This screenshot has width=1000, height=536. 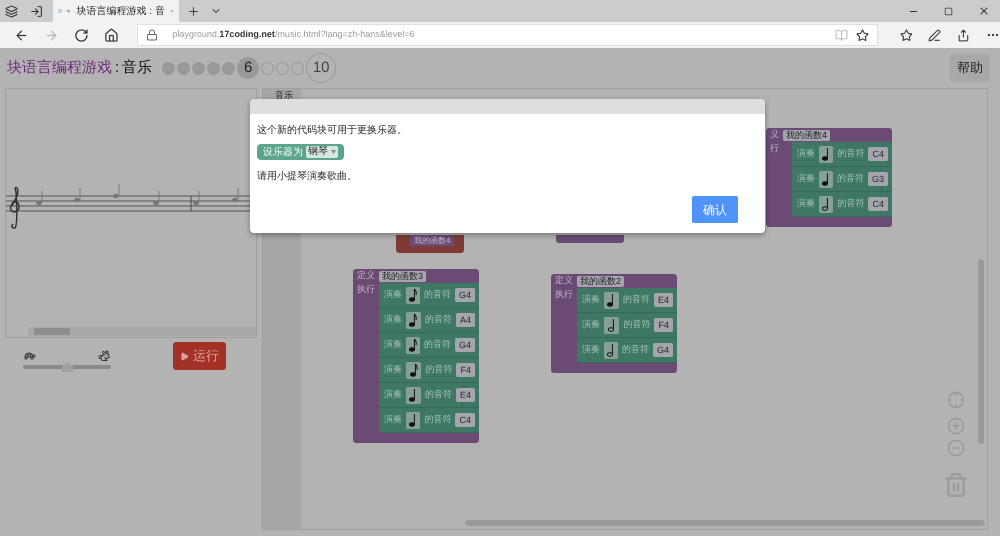 What do you see at coordinates (199, 356) in the screenshot?
I see `run-button: 运行` at bounding box center [199, 356].